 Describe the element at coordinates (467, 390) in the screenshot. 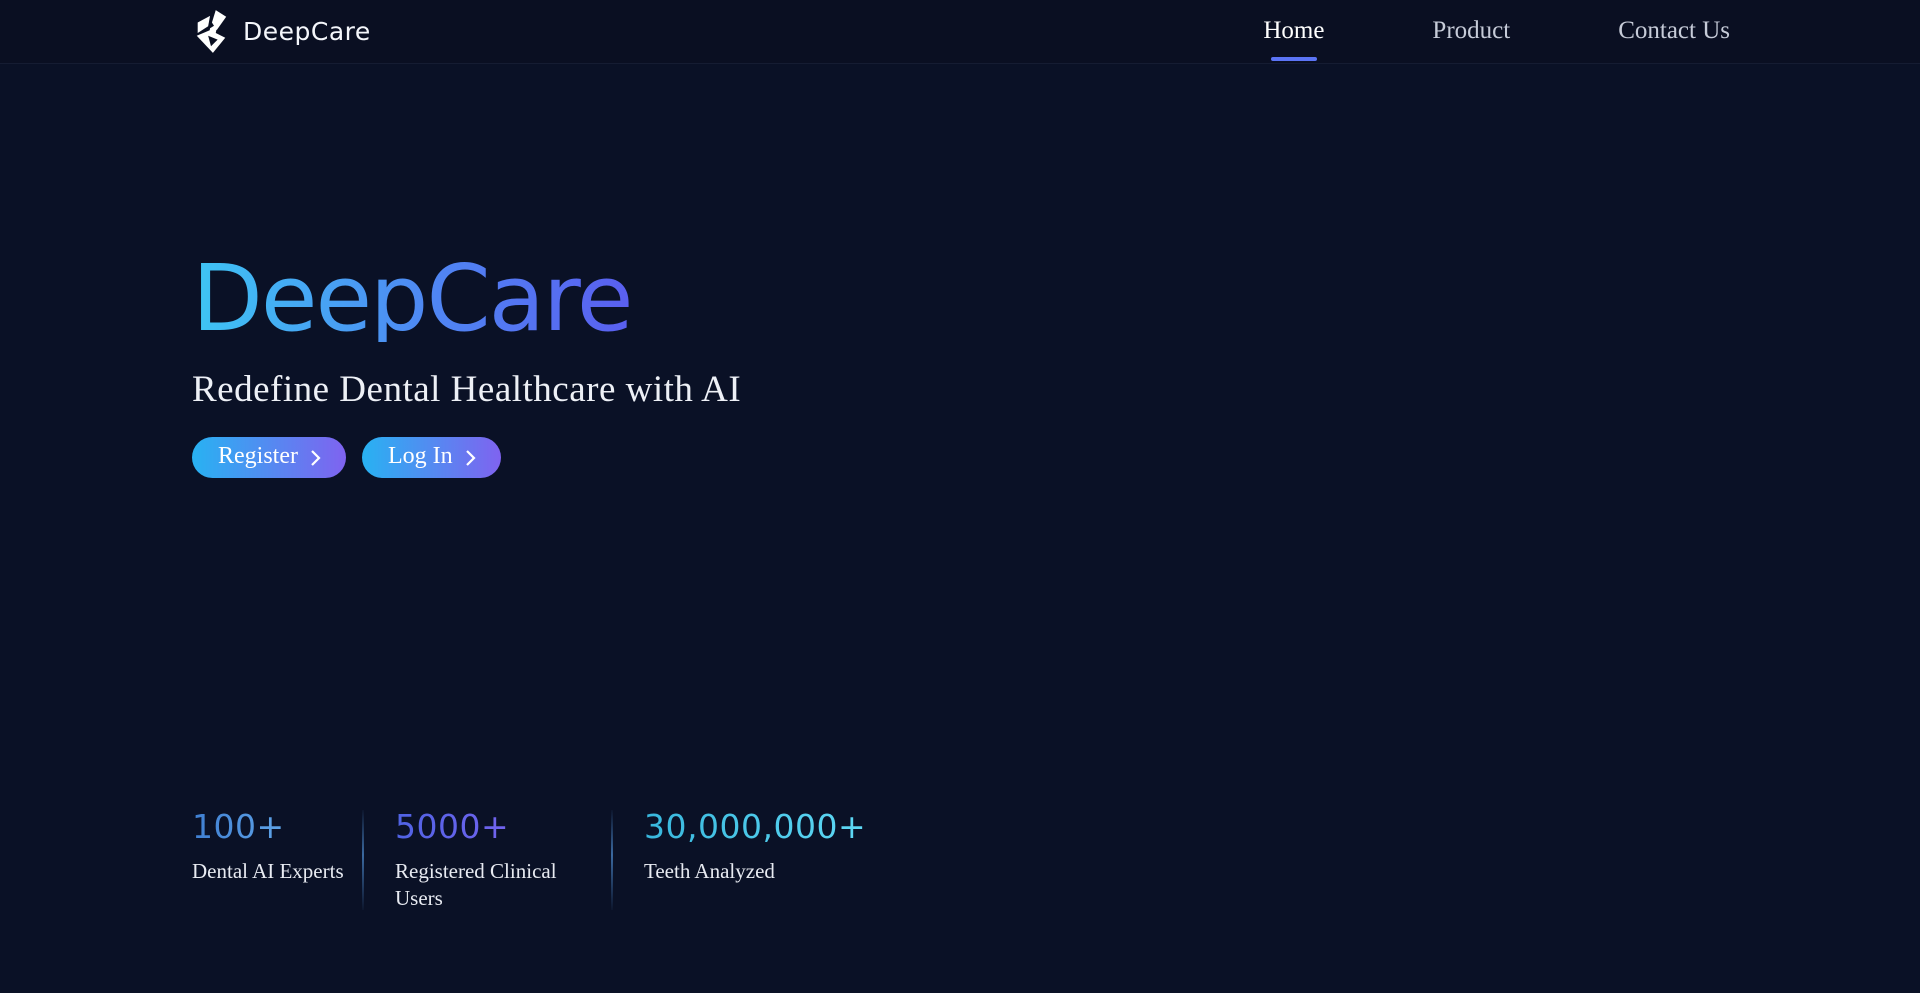

I see `hero-subtitle: Redefine Dental Healthcare with AI` at that location.